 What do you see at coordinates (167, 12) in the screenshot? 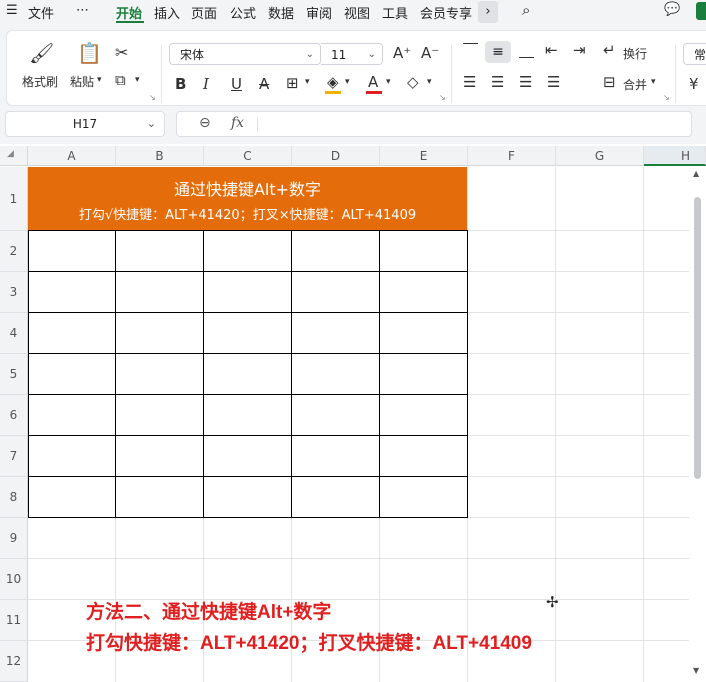
I see `menu-insert: 插入` at bounding box center [167, 12].